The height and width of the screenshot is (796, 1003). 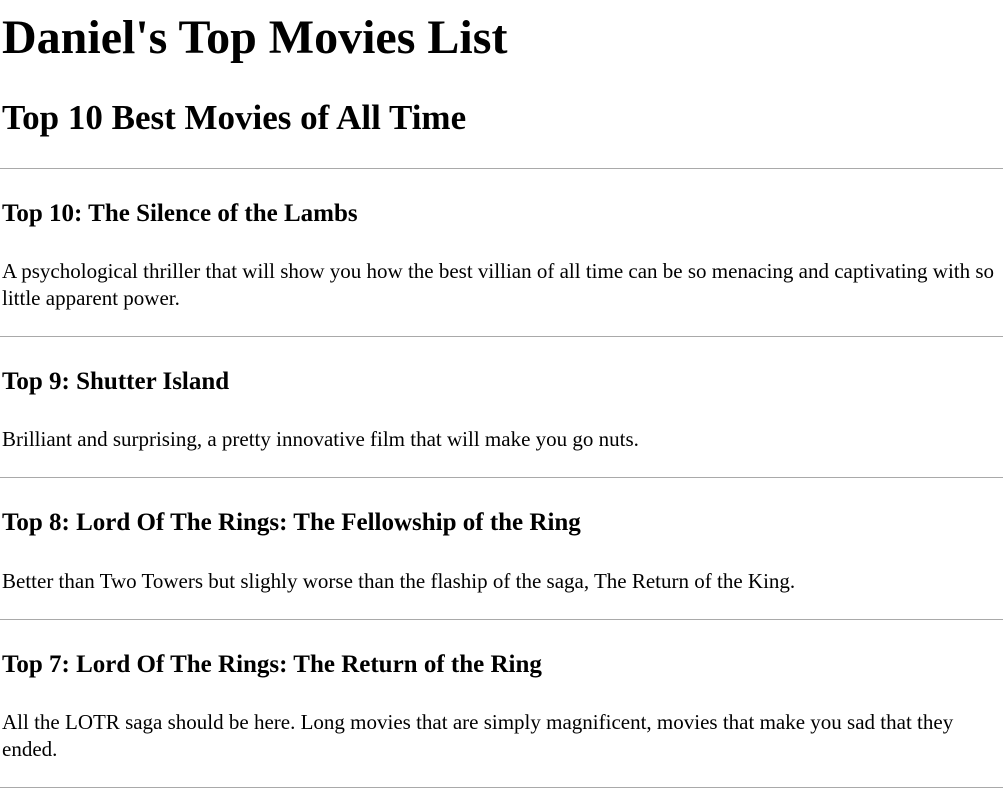 What do you see at coordinates (255, 37) in the screenshot?
I see `page-title: Daniel's Top Movies List` at bounding box center [255, 37].